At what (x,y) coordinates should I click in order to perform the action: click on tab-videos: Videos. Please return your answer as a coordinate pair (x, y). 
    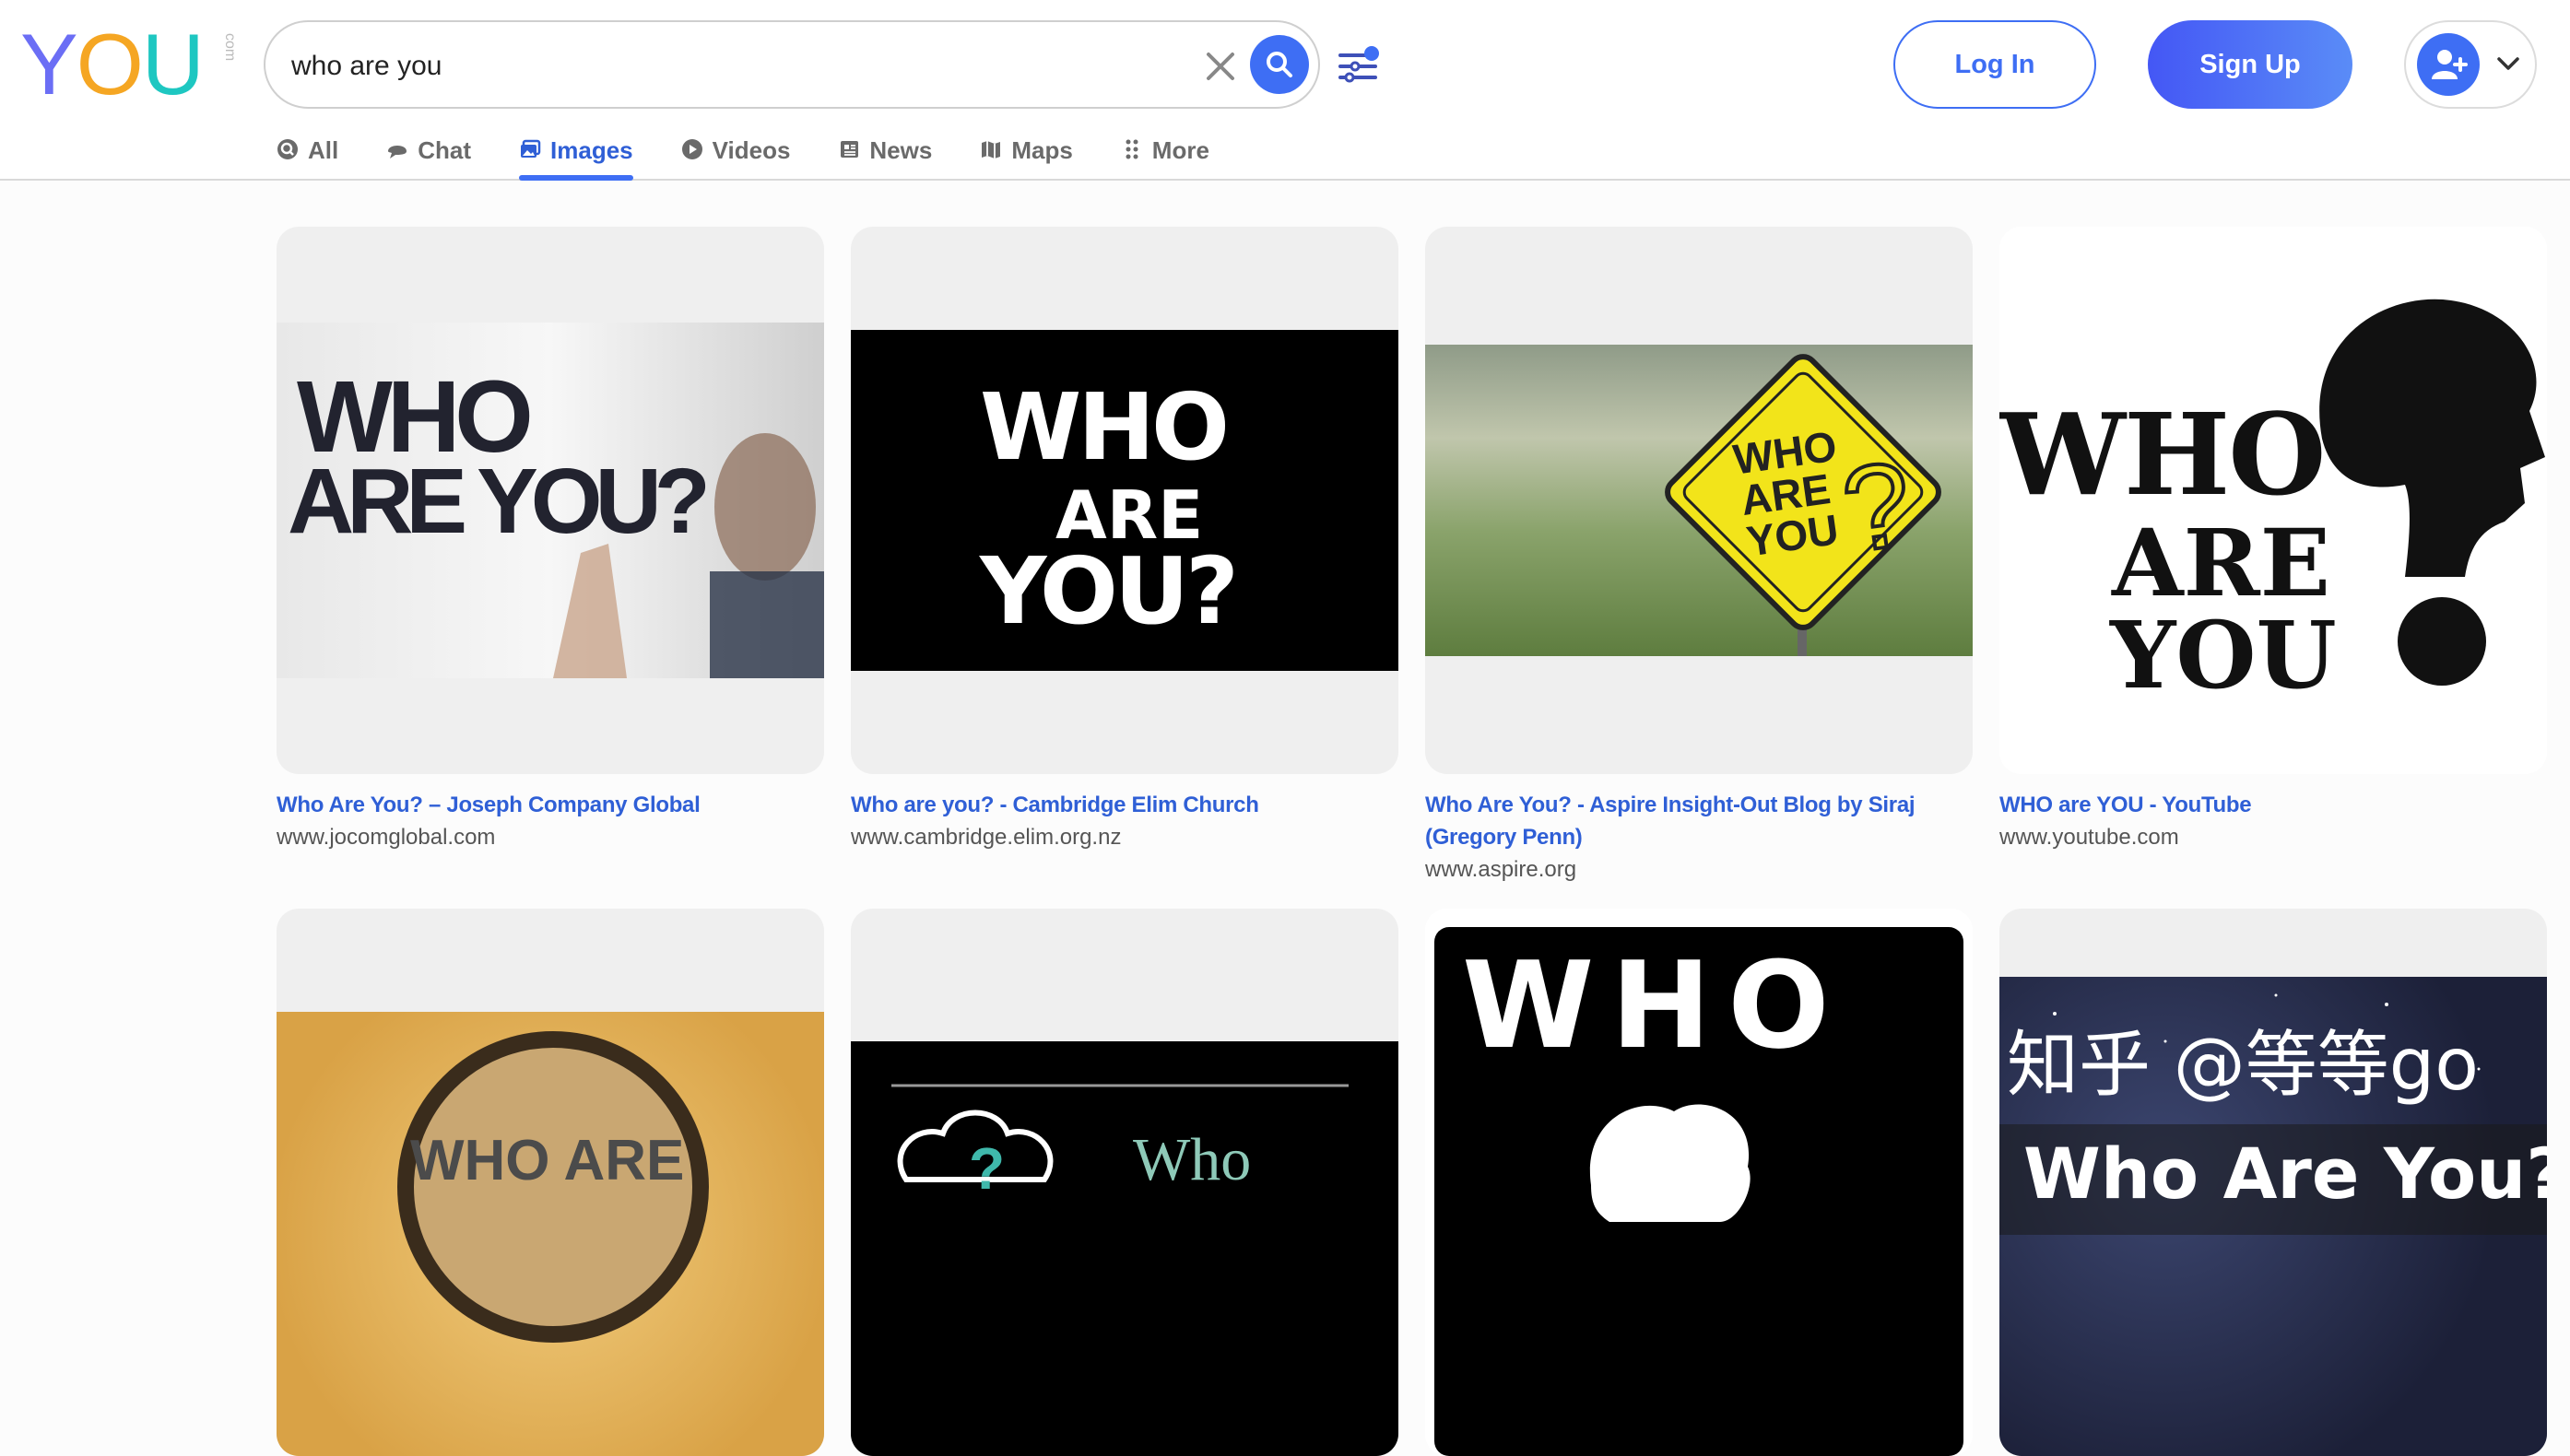
    Looking at the image, I should click on (736, 154).